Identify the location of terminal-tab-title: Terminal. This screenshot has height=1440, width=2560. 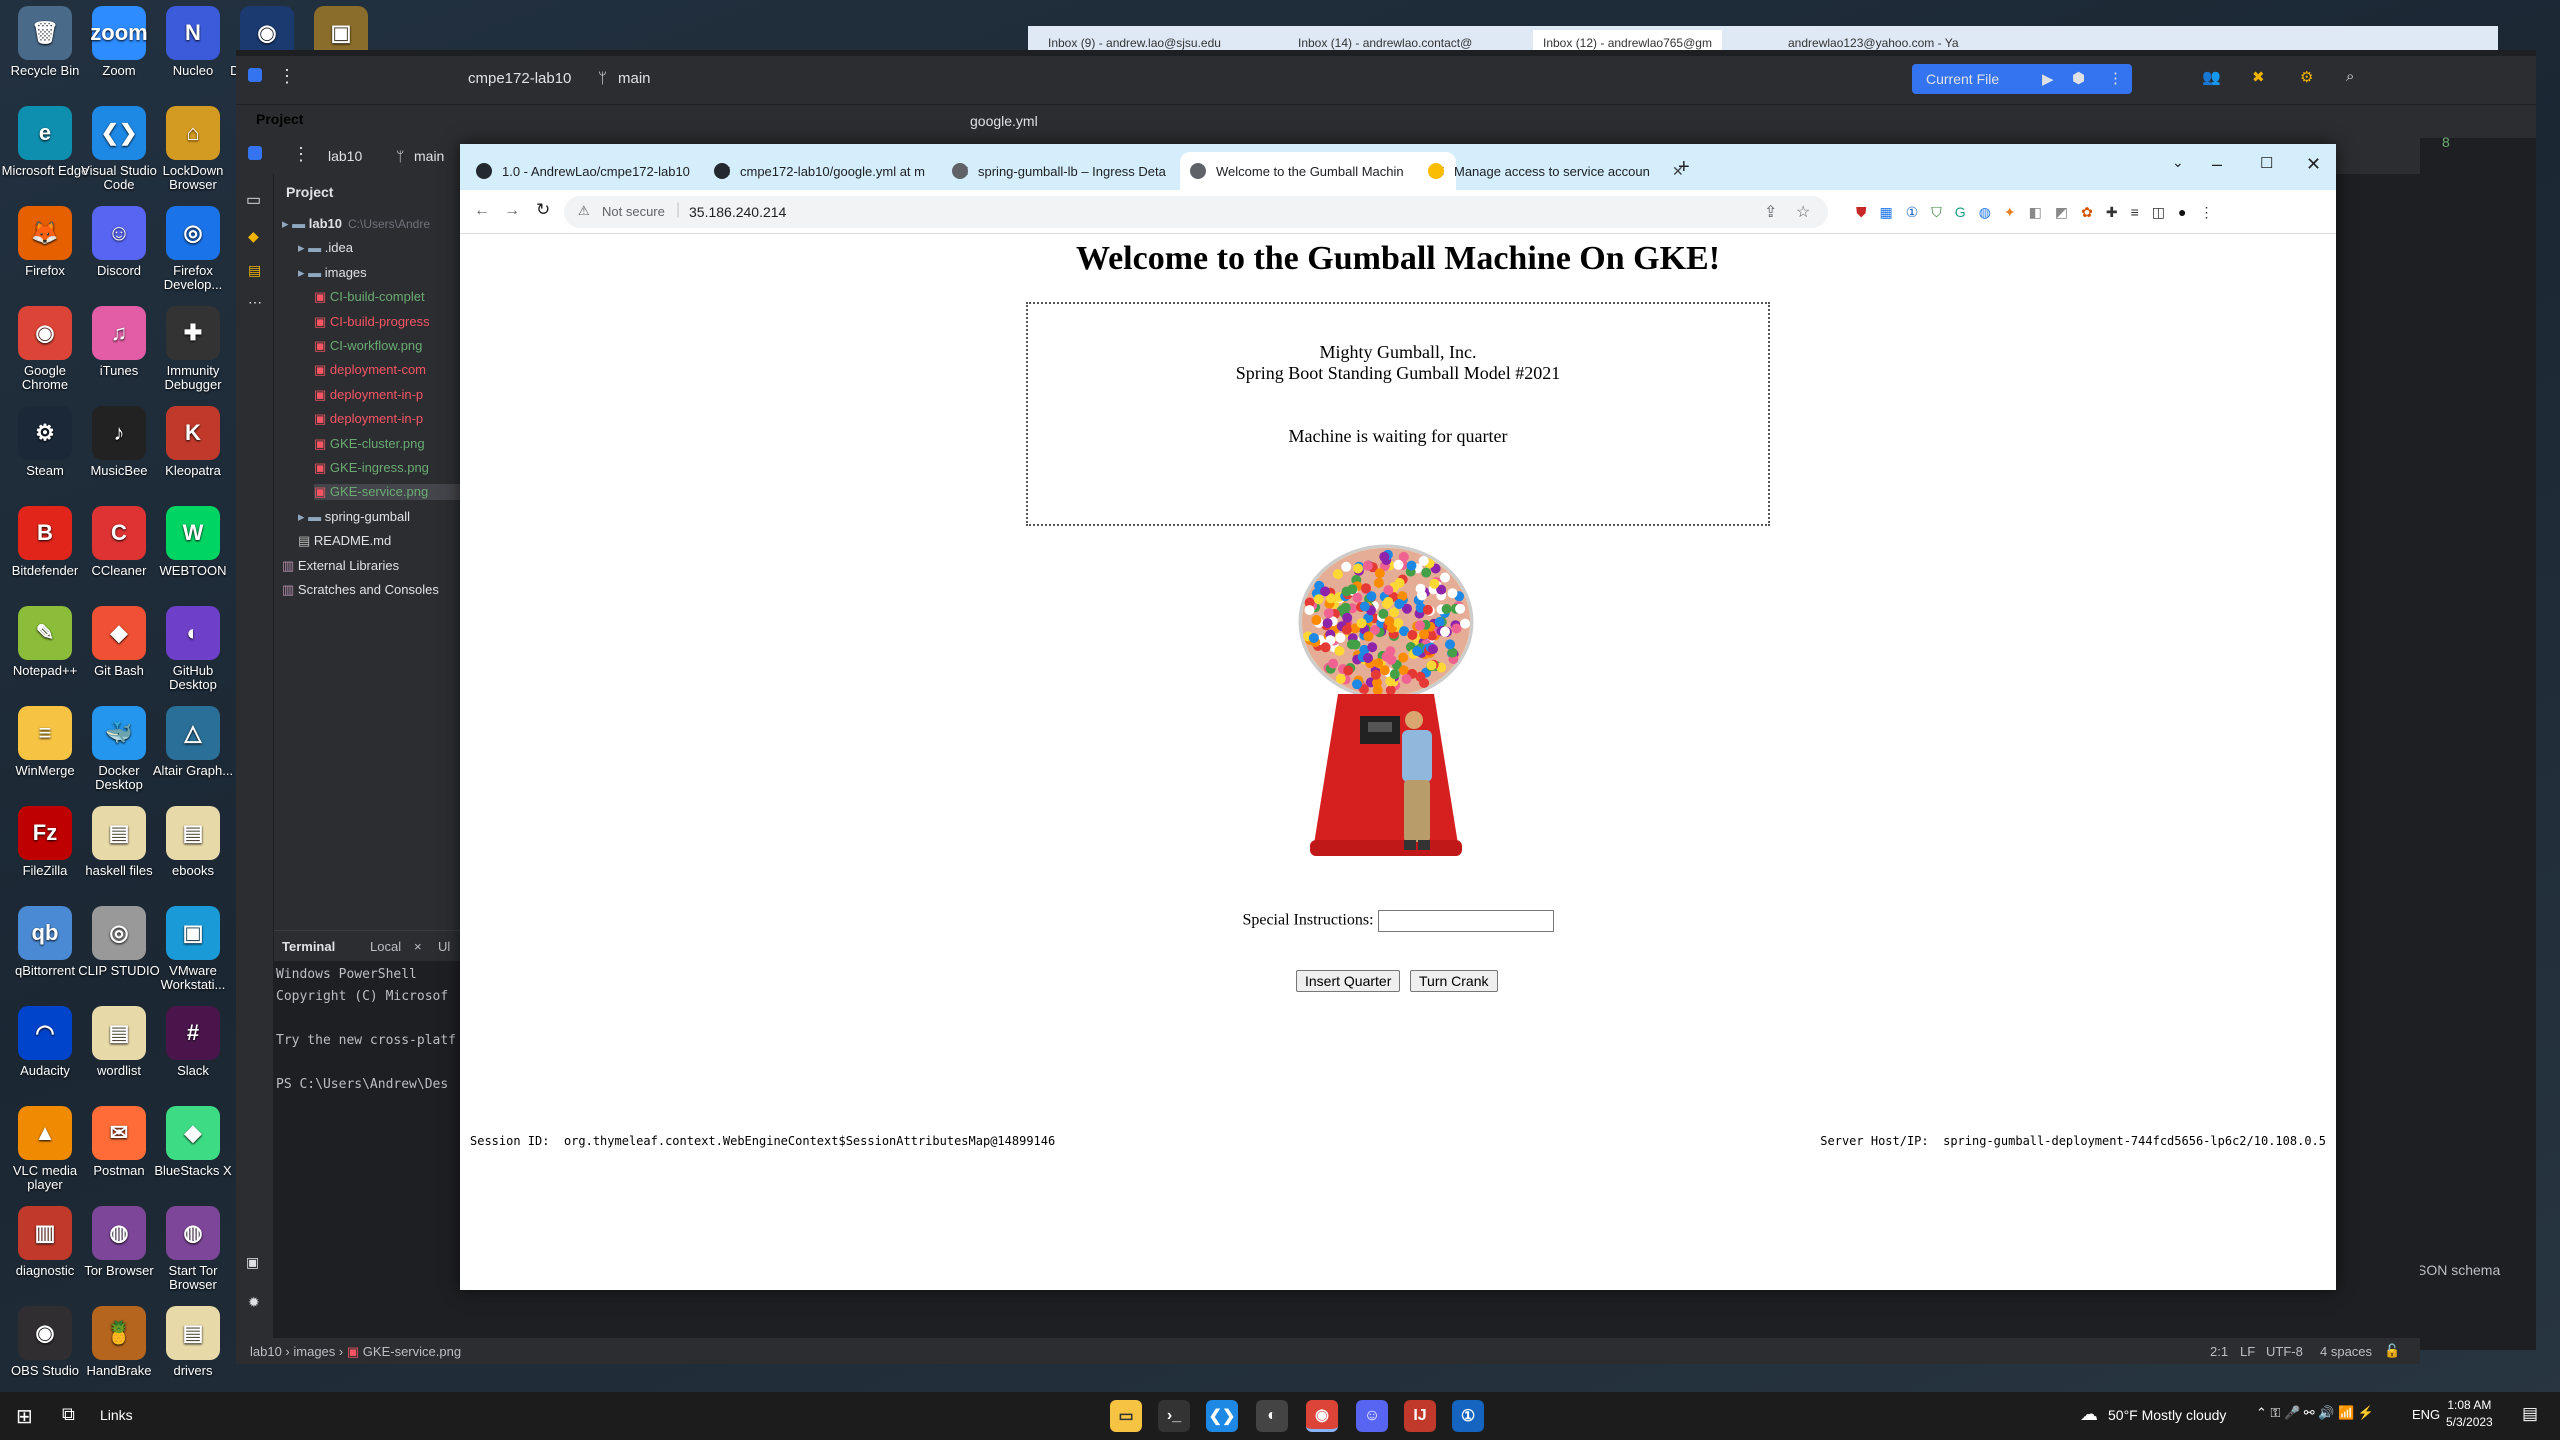
(308, 946).